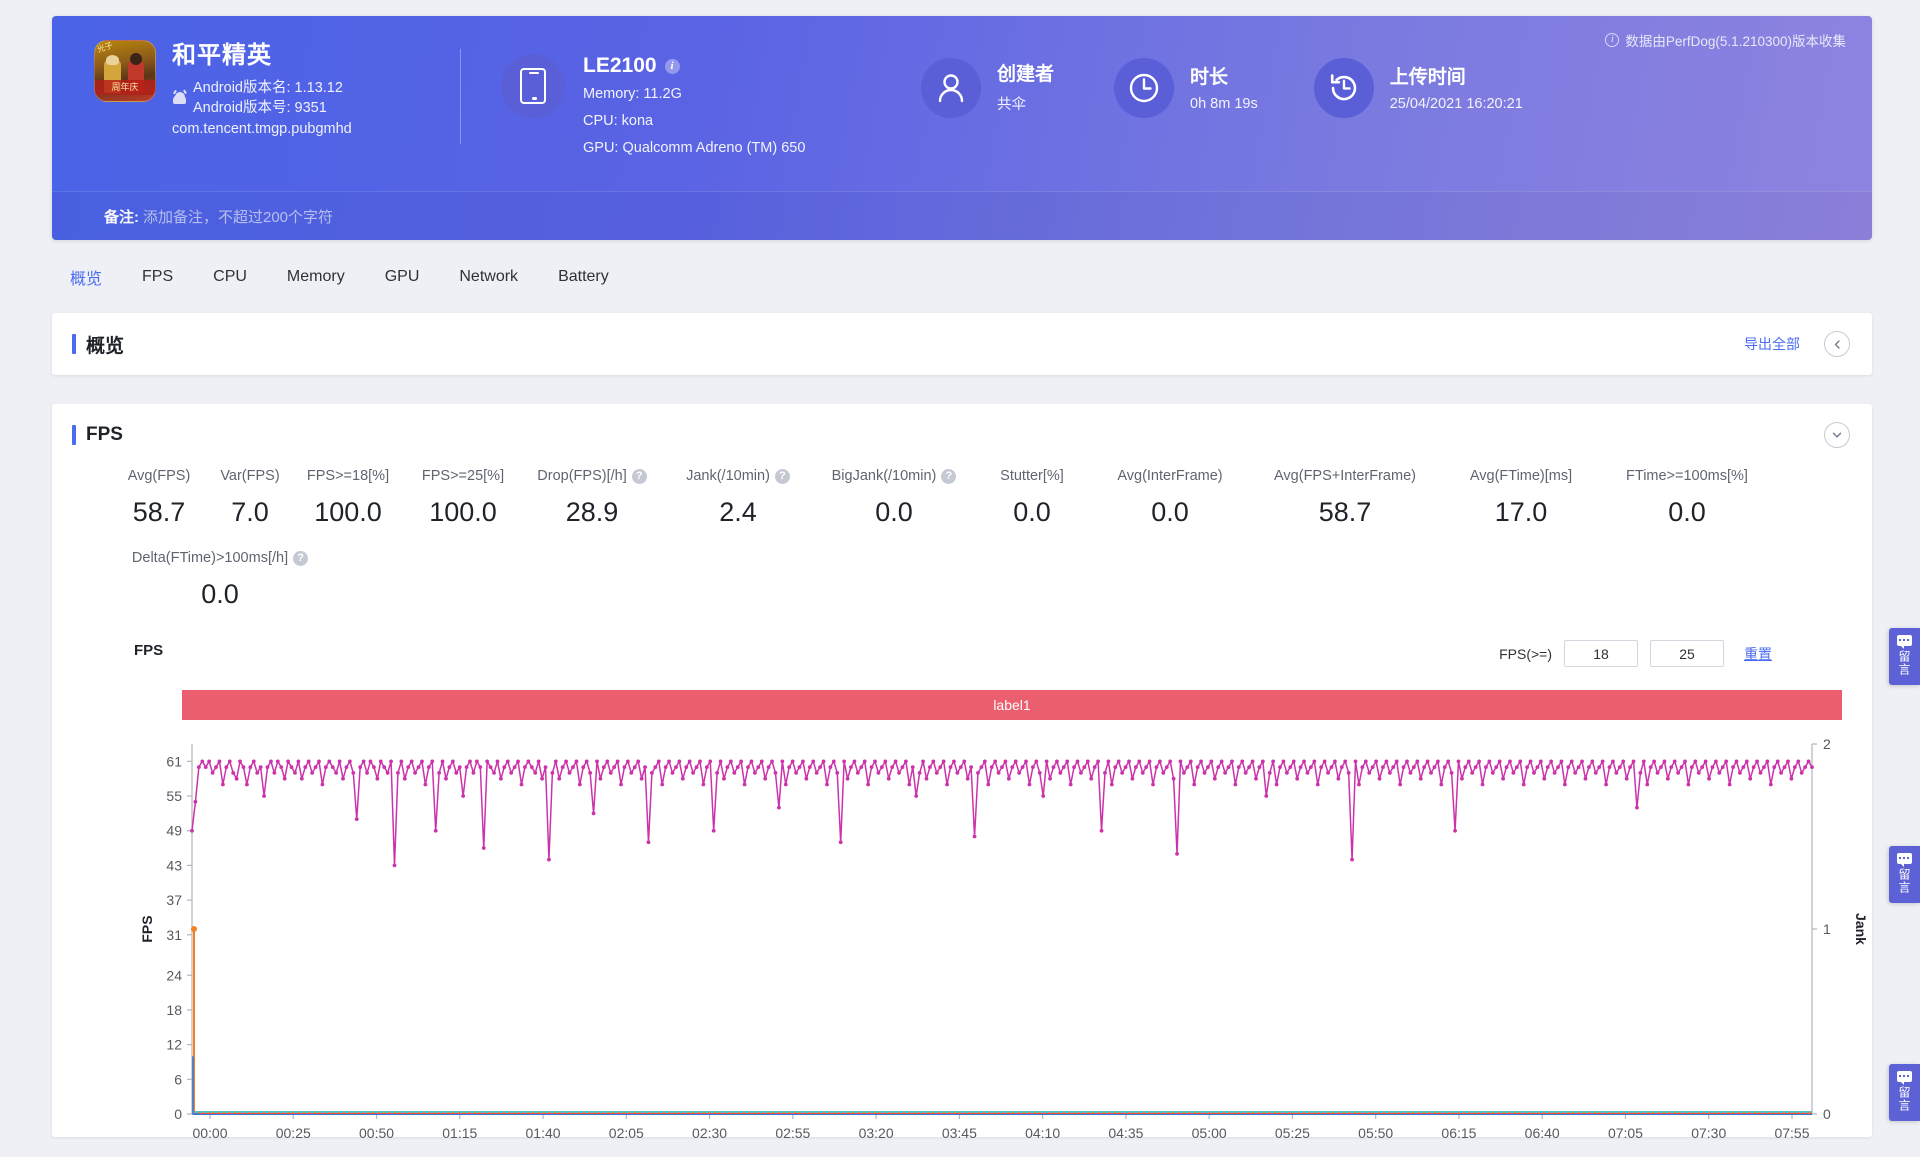  What do you see at coordinates (348, 512) in the screenshot?
I see `metric-value: 100.0` at bounding box center [348, 512].